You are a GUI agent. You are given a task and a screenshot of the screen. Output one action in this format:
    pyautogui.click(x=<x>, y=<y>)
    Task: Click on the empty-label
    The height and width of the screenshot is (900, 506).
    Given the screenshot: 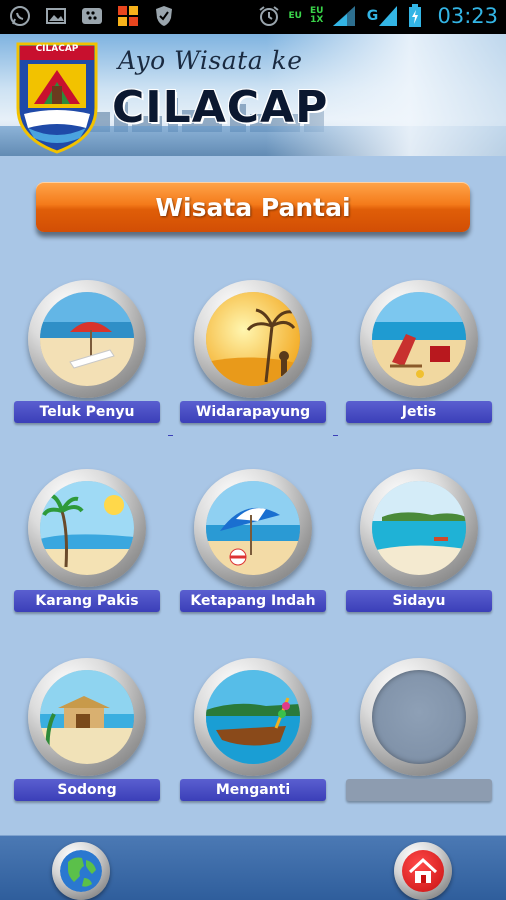 What is the action you would take?
    pyautogui.click(x=419, y=790)
    